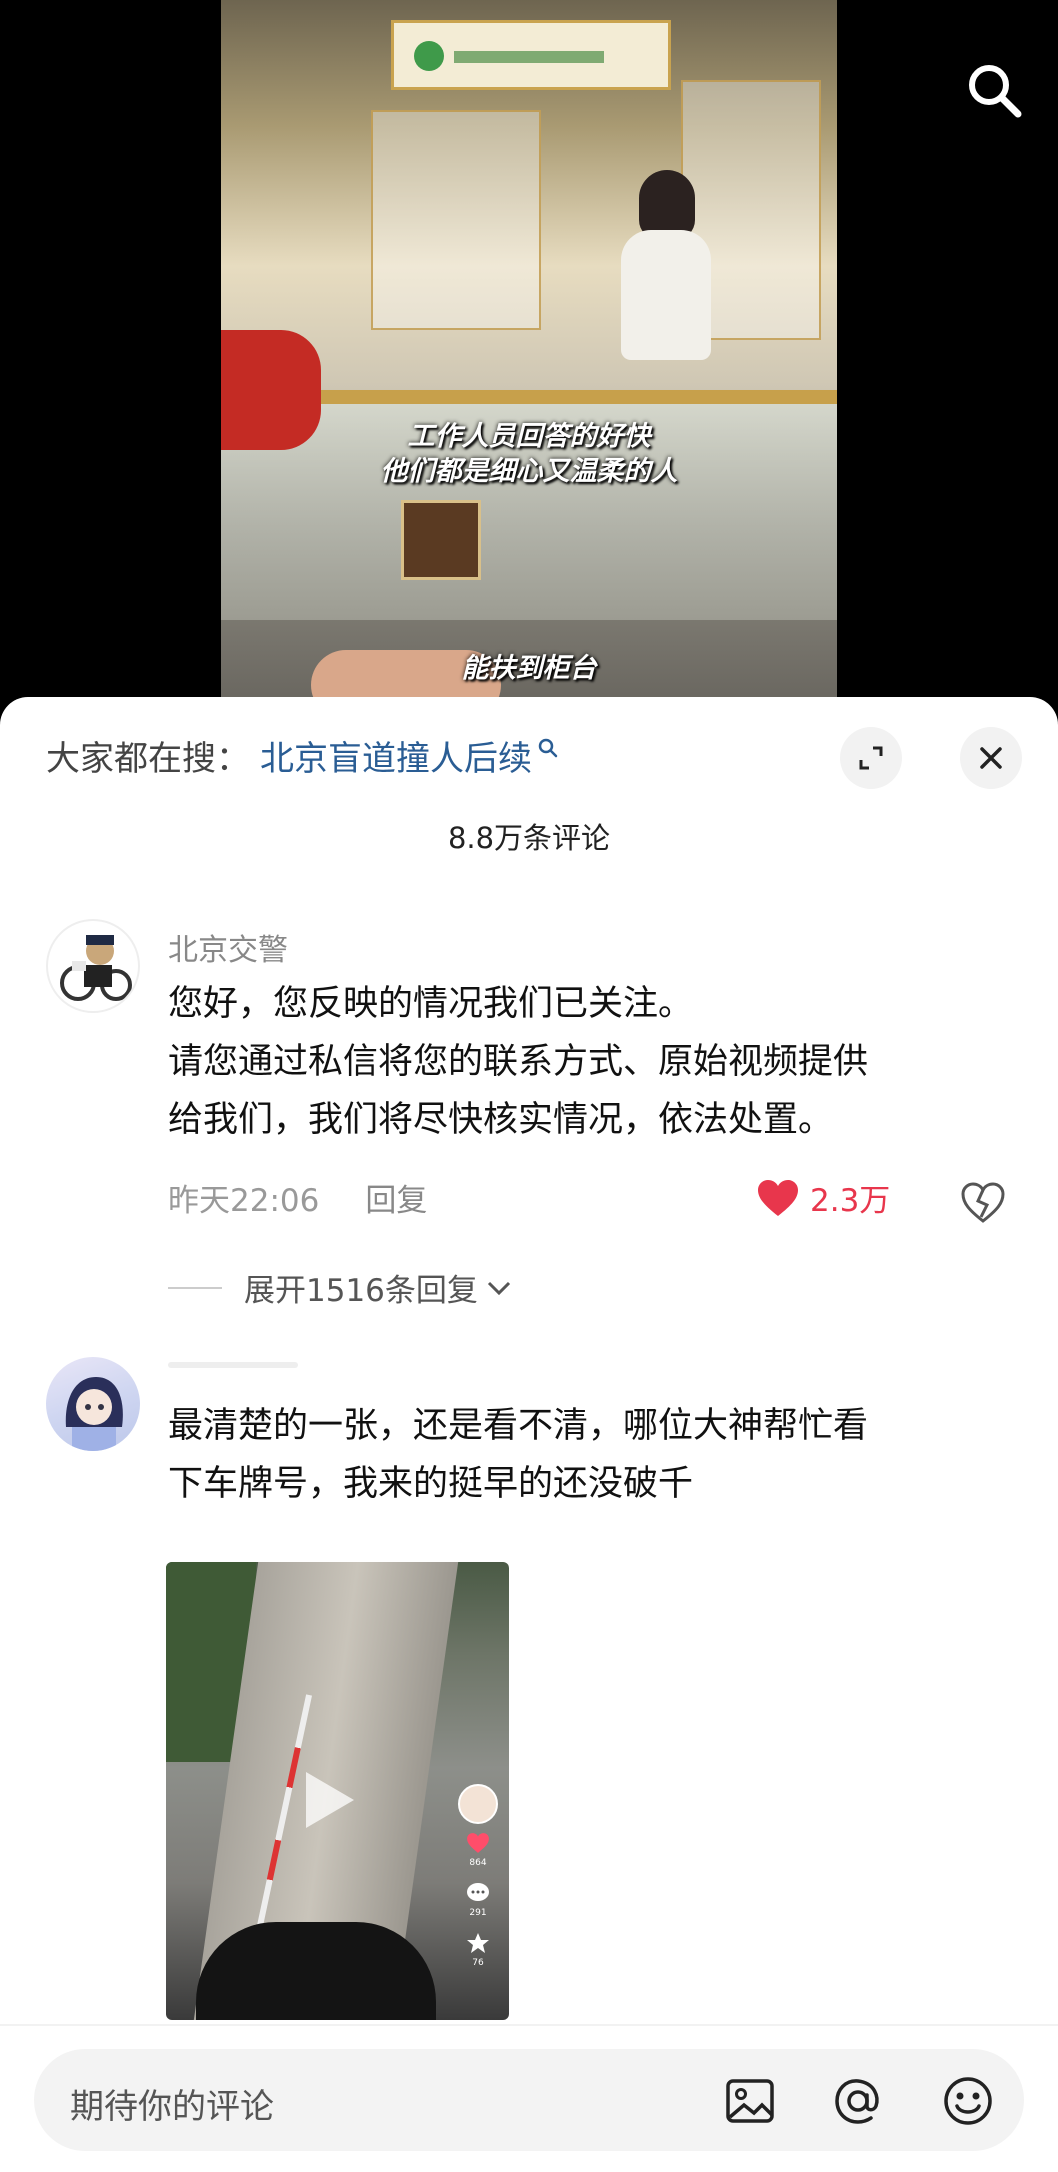 The width and height of the screenshot is (1058, 2172). What do you see at coordinates (588, 1455) in the screenshot?
I see `comment-text: 最清楚的一张，还是看不清，哪位大神帮忙看 下车牌号，我来的挺早的还没破千` at bounding box center [588, 1455].